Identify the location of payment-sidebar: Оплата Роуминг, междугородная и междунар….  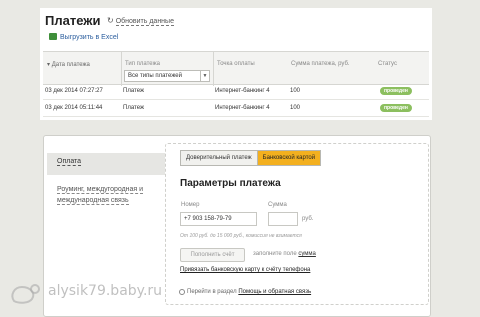
(106, 224).